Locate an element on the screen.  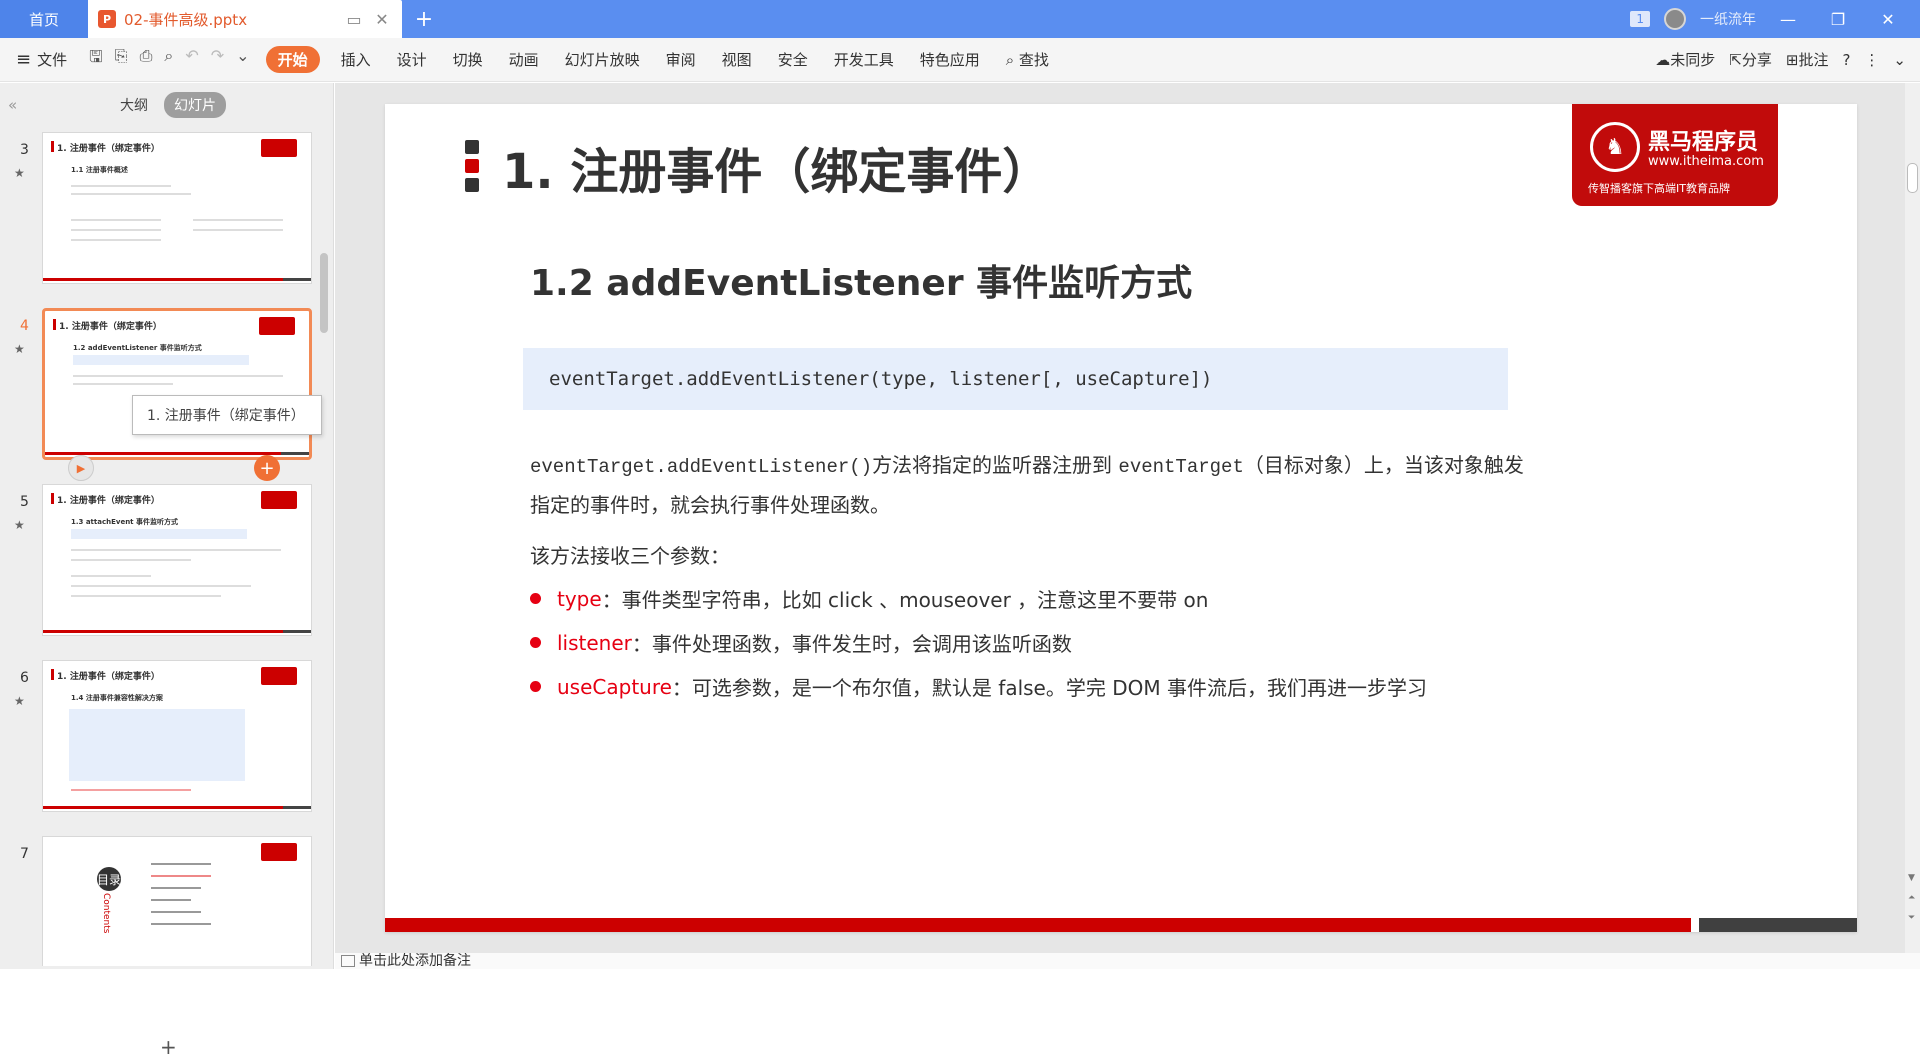
tab-insert: 插入 is located at coordinates (356, 59).